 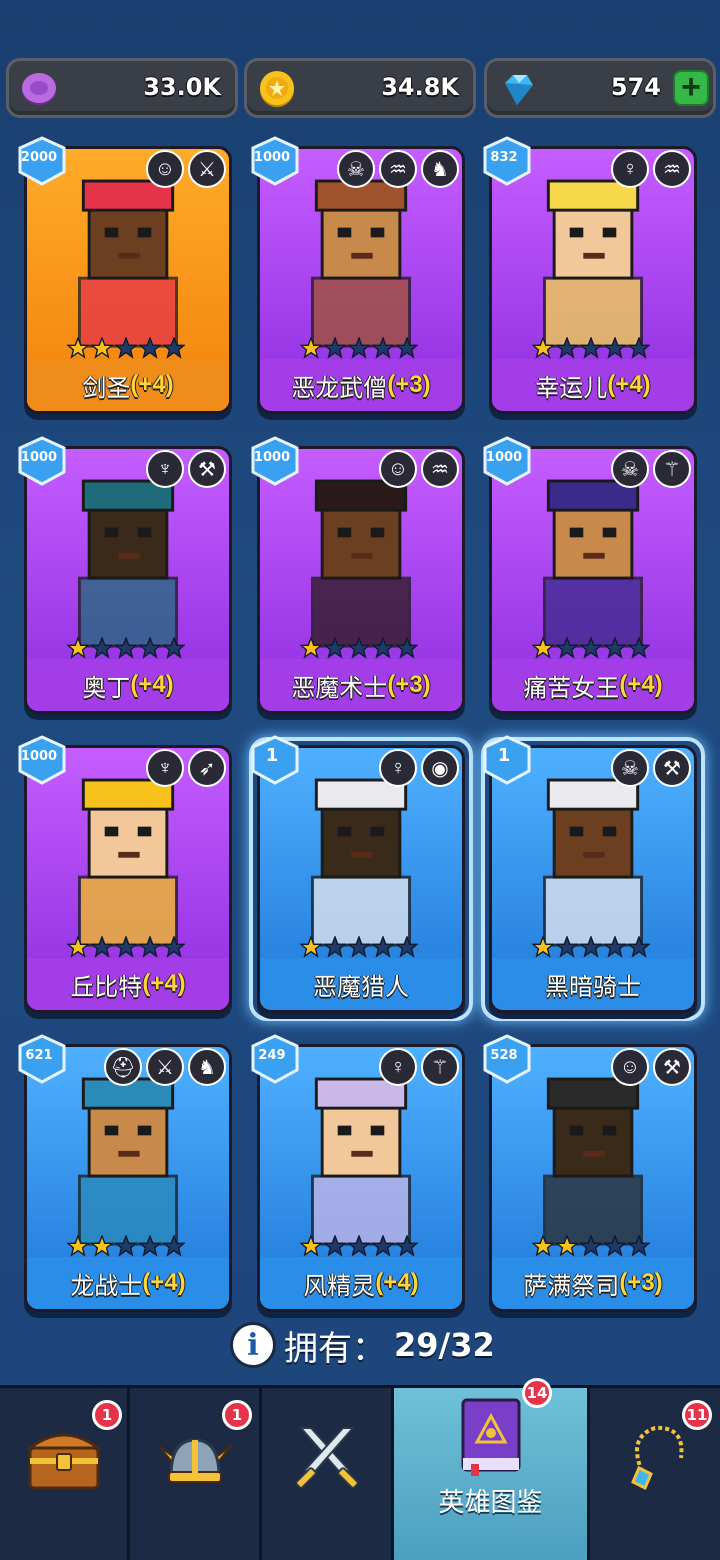 I want to click on hero-class-badges: ♀ ♒, so click(x=651, y=169).